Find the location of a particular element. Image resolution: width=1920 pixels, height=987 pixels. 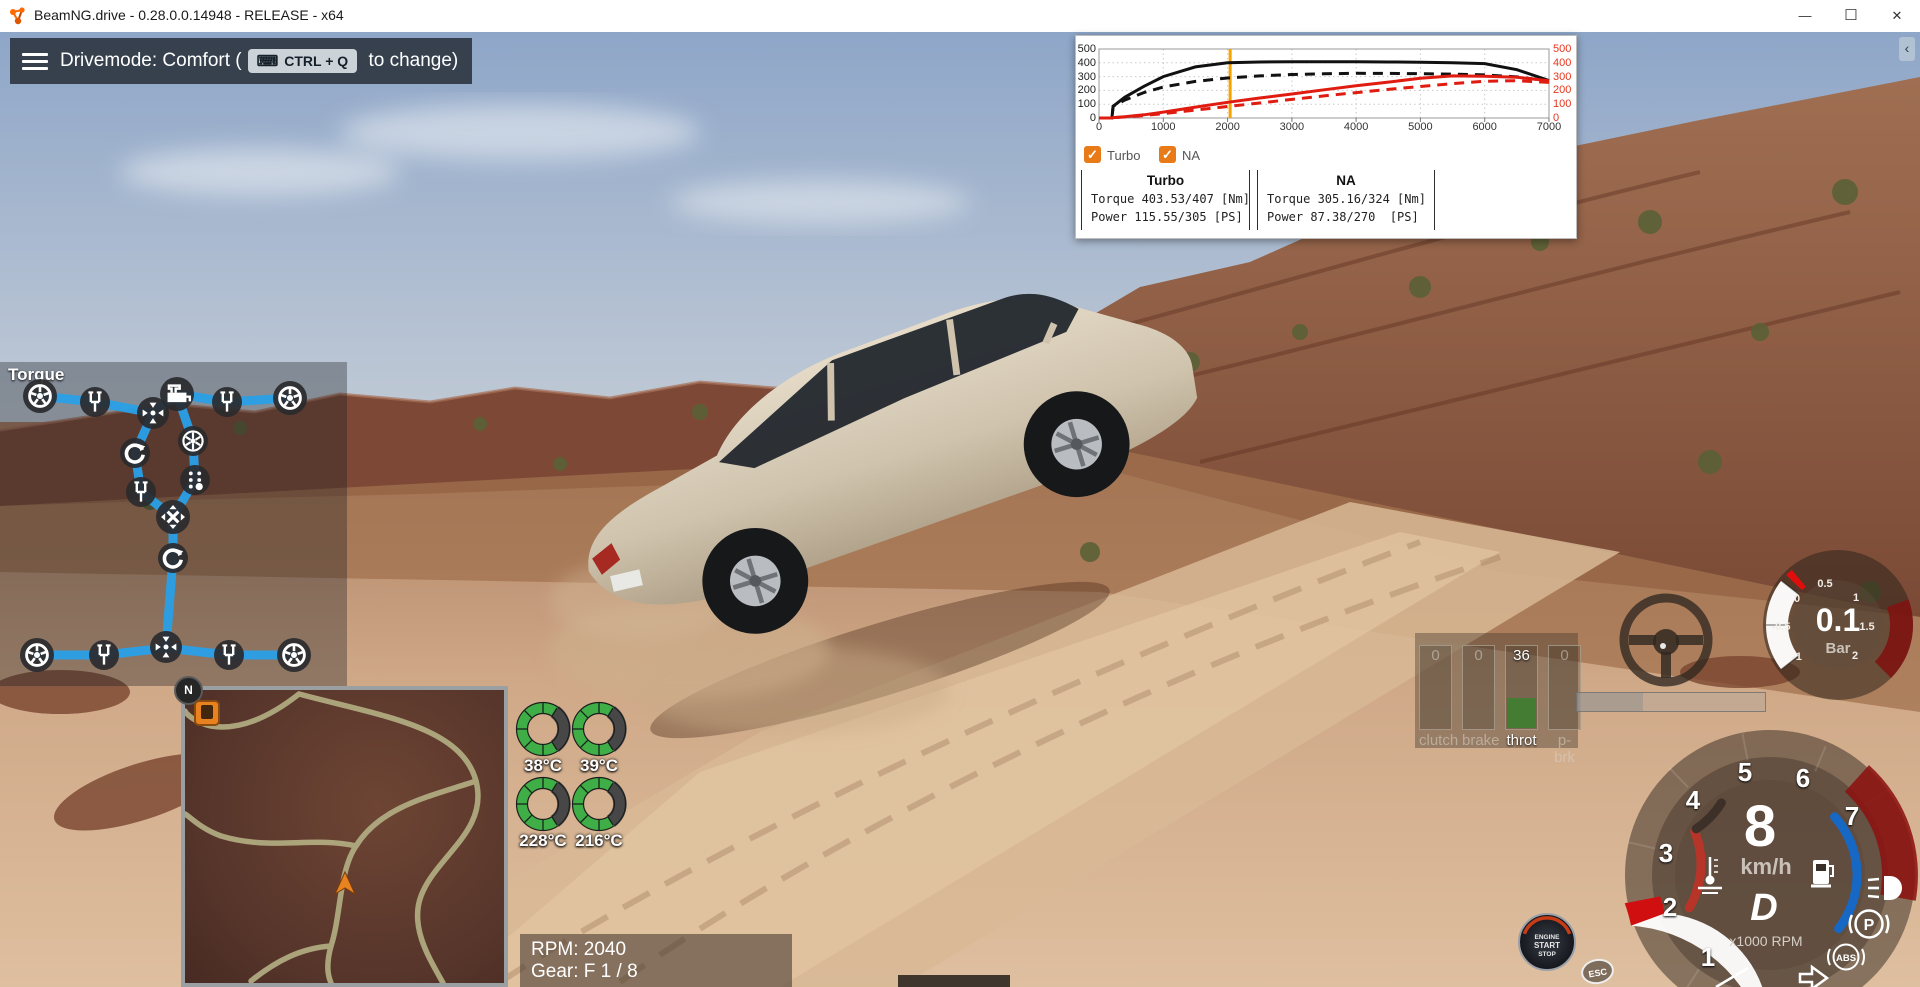

rpm-readout: RPM: 2040 is located at coordinates (579, 949).